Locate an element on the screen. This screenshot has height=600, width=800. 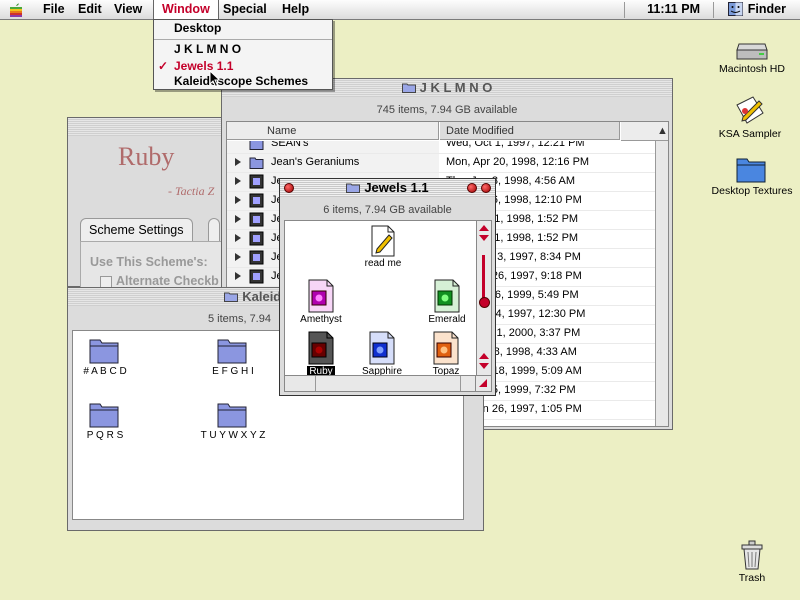
menu-file: File is located at coordinates (54, 9).